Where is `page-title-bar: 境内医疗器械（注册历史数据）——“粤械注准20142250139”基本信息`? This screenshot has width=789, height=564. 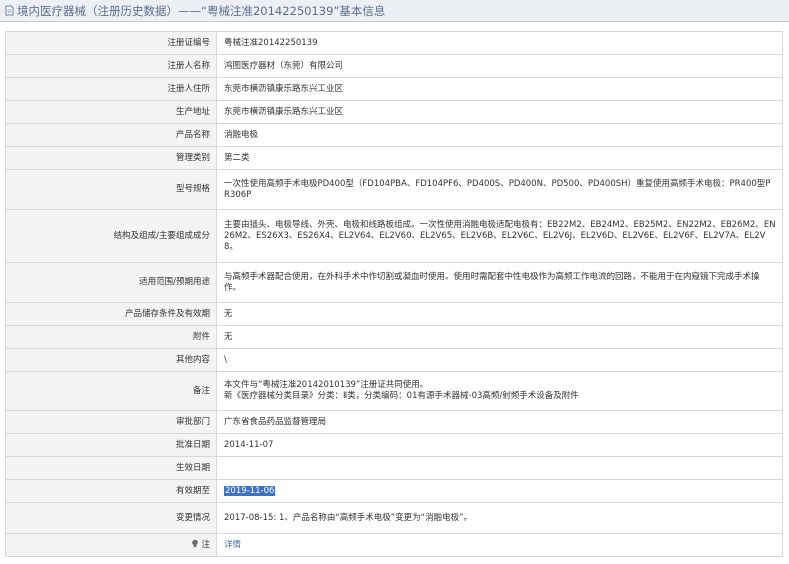 page-title-bar: 境内医疗器械（注册历史数据）——“粤械注准20142250139”基本信息 is located at coordinates (394, 11).